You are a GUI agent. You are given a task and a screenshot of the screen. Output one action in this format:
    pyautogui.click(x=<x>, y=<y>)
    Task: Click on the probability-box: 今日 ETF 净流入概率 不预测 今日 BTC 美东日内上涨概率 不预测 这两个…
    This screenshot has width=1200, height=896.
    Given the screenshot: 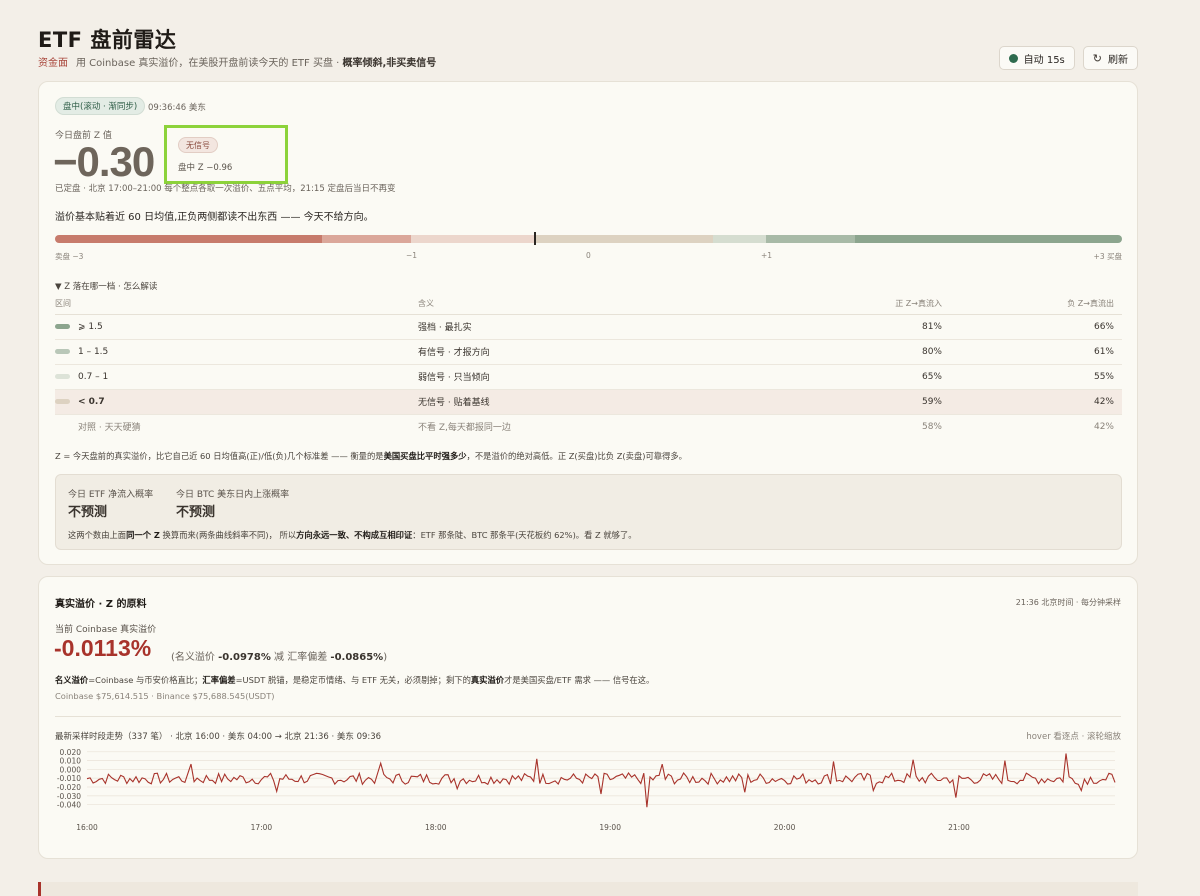 What is the action you would take?
    pyautogui.click(x=588, y=512)
    